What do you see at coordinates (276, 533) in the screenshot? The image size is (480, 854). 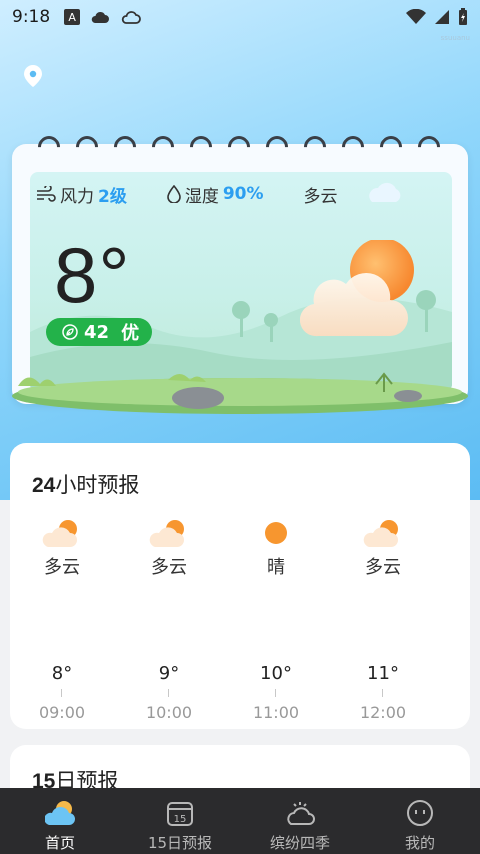 I see `sun-icon` at bounding box center [276, 533].